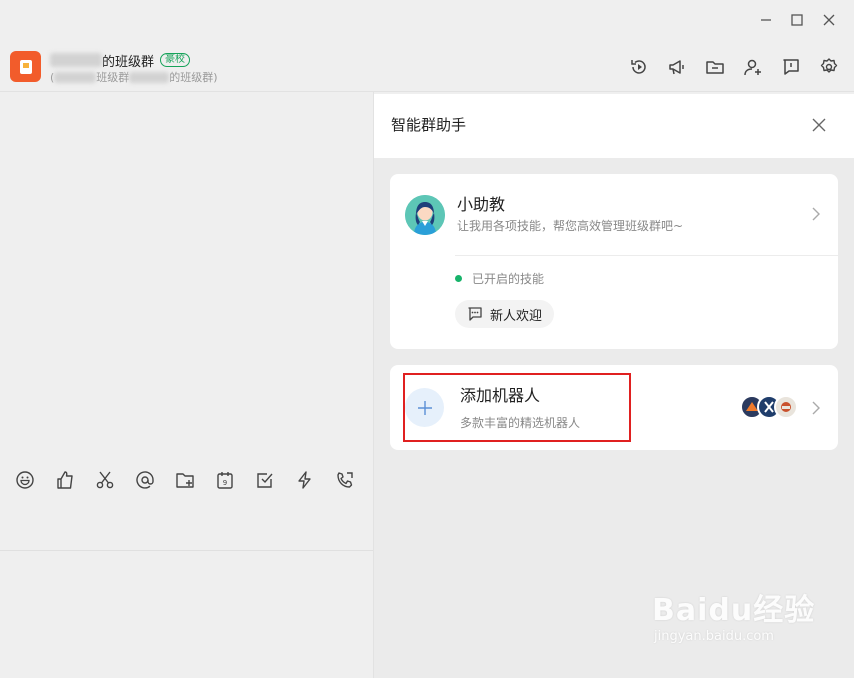 This screenshot has width=854, height=678. I want to click on minimize-icon, so click(766, 20).